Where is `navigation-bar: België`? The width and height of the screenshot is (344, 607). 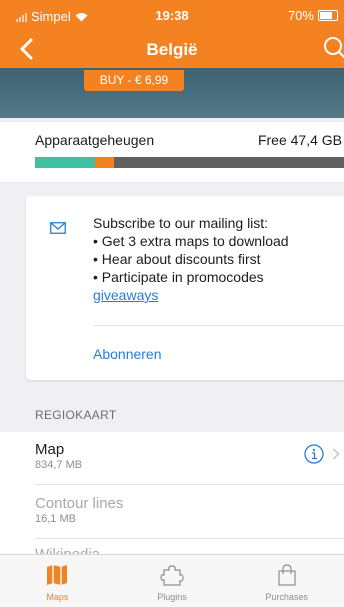 navigation-bar: België is located at coordinates (172, 50).